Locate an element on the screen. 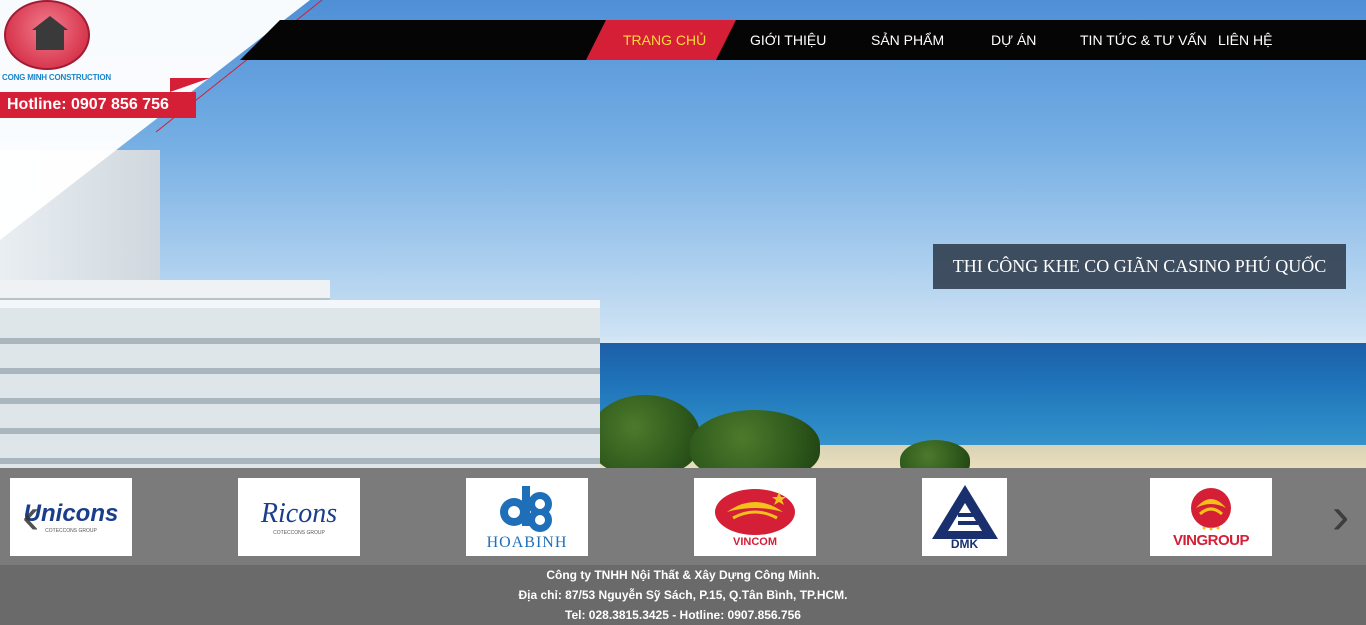  nav-item-home: TRANG CHỦ is located at coordinates (661, 40).